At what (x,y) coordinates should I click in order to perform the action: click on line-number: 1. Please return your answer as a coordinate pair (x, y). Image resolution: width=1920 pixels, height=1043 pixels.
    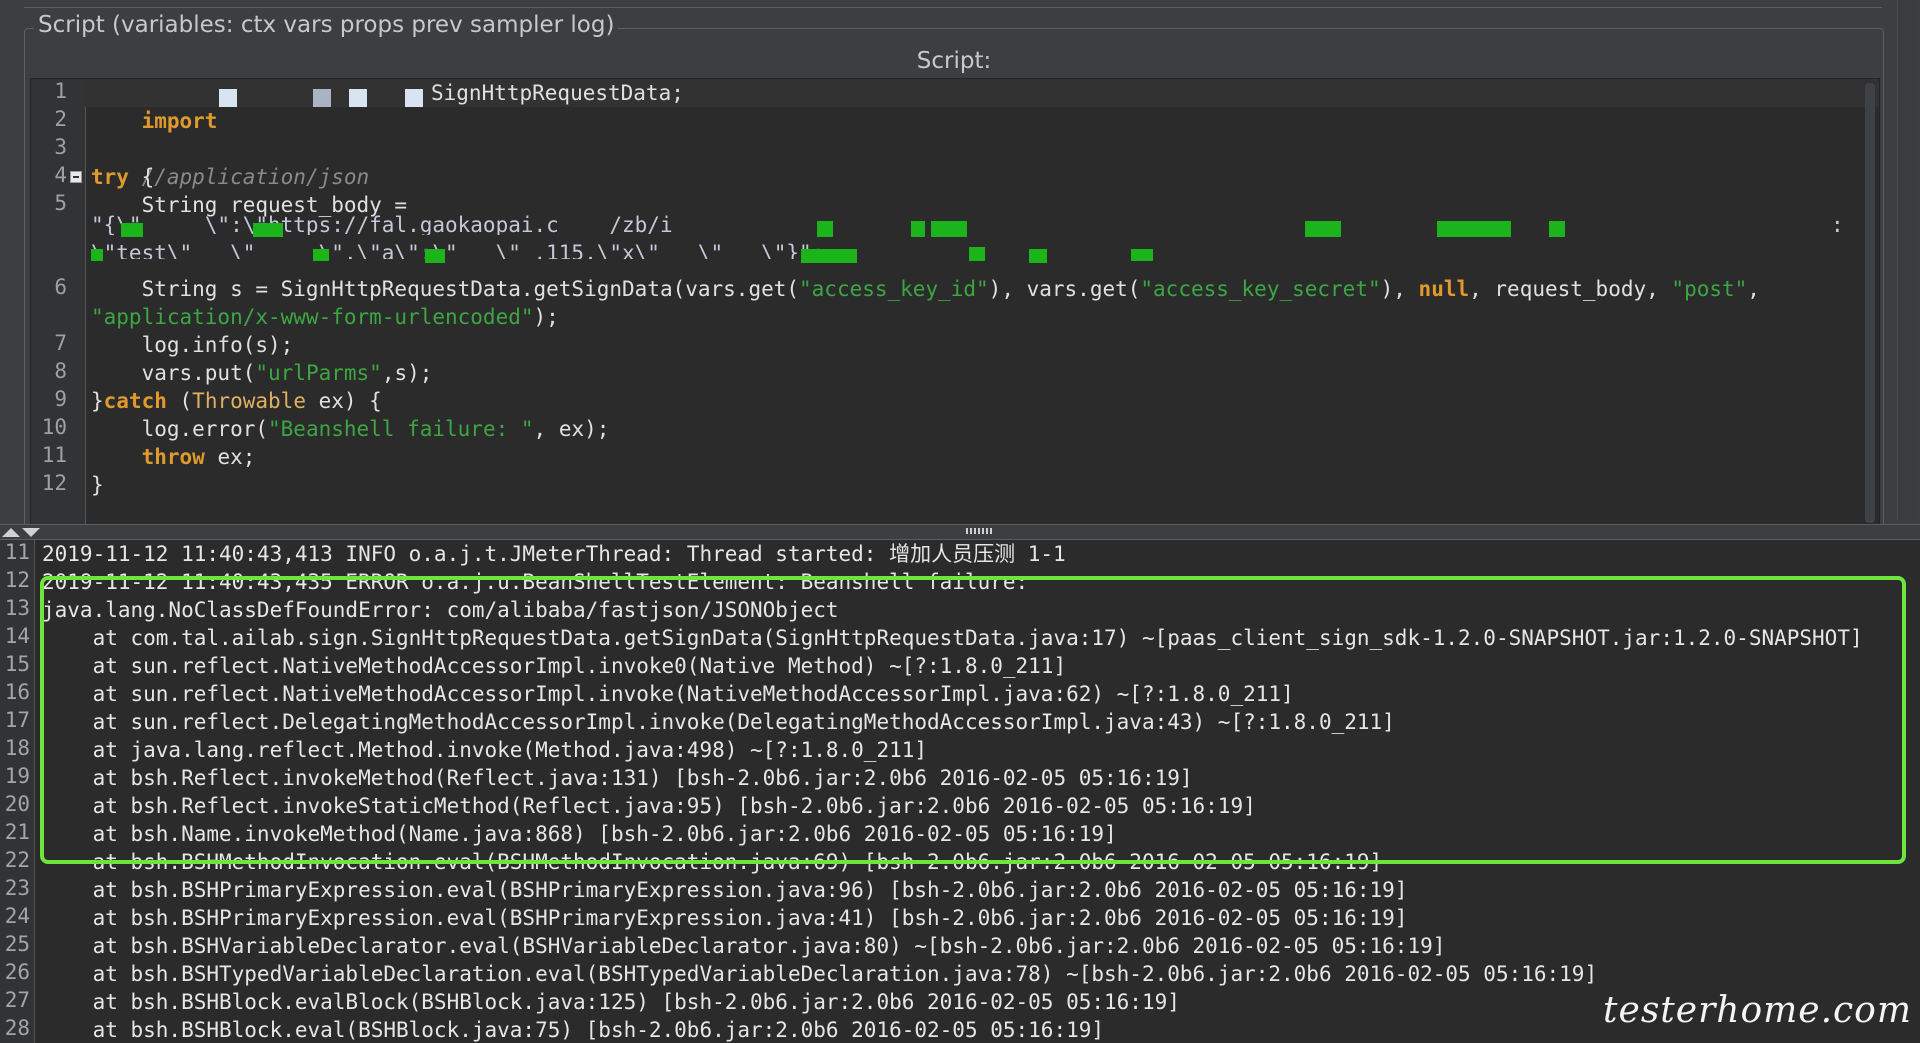
    Looking at the image, I should click on (60, 91).